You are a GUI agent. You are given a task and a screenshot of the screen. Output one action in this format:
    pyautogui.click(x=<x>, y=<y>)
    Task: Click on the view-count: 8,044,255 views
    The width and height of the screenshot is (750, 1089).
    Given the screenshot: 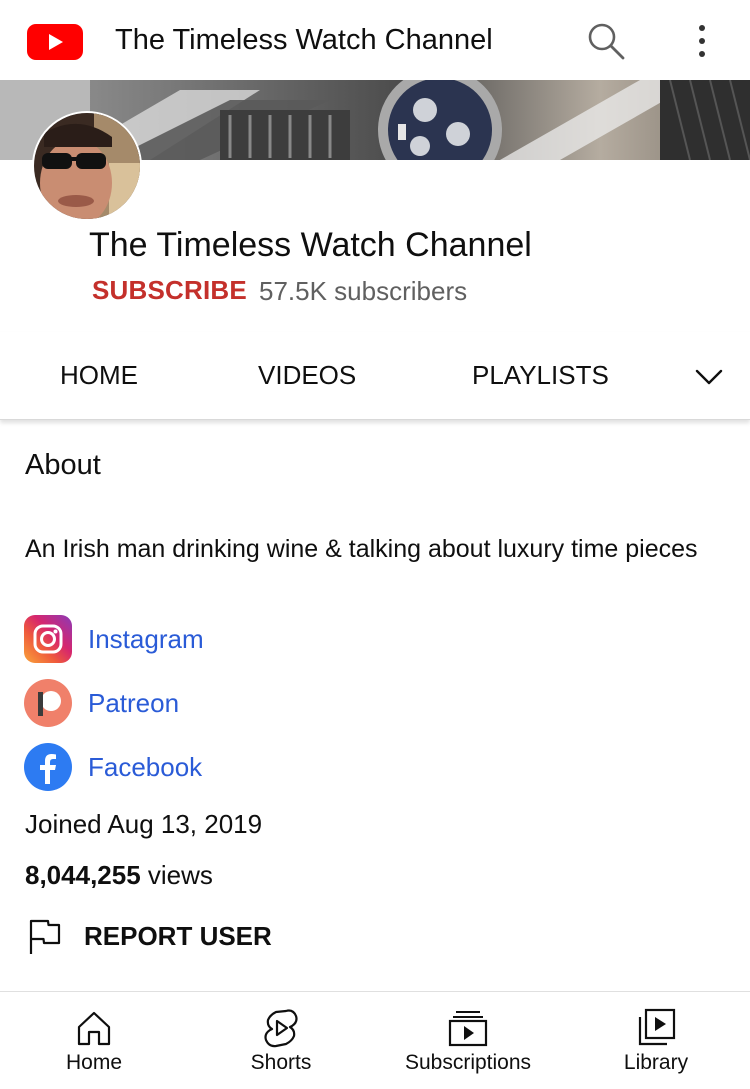 What is the action you would take?
    pyautogui.click(x=119, y=875)
    